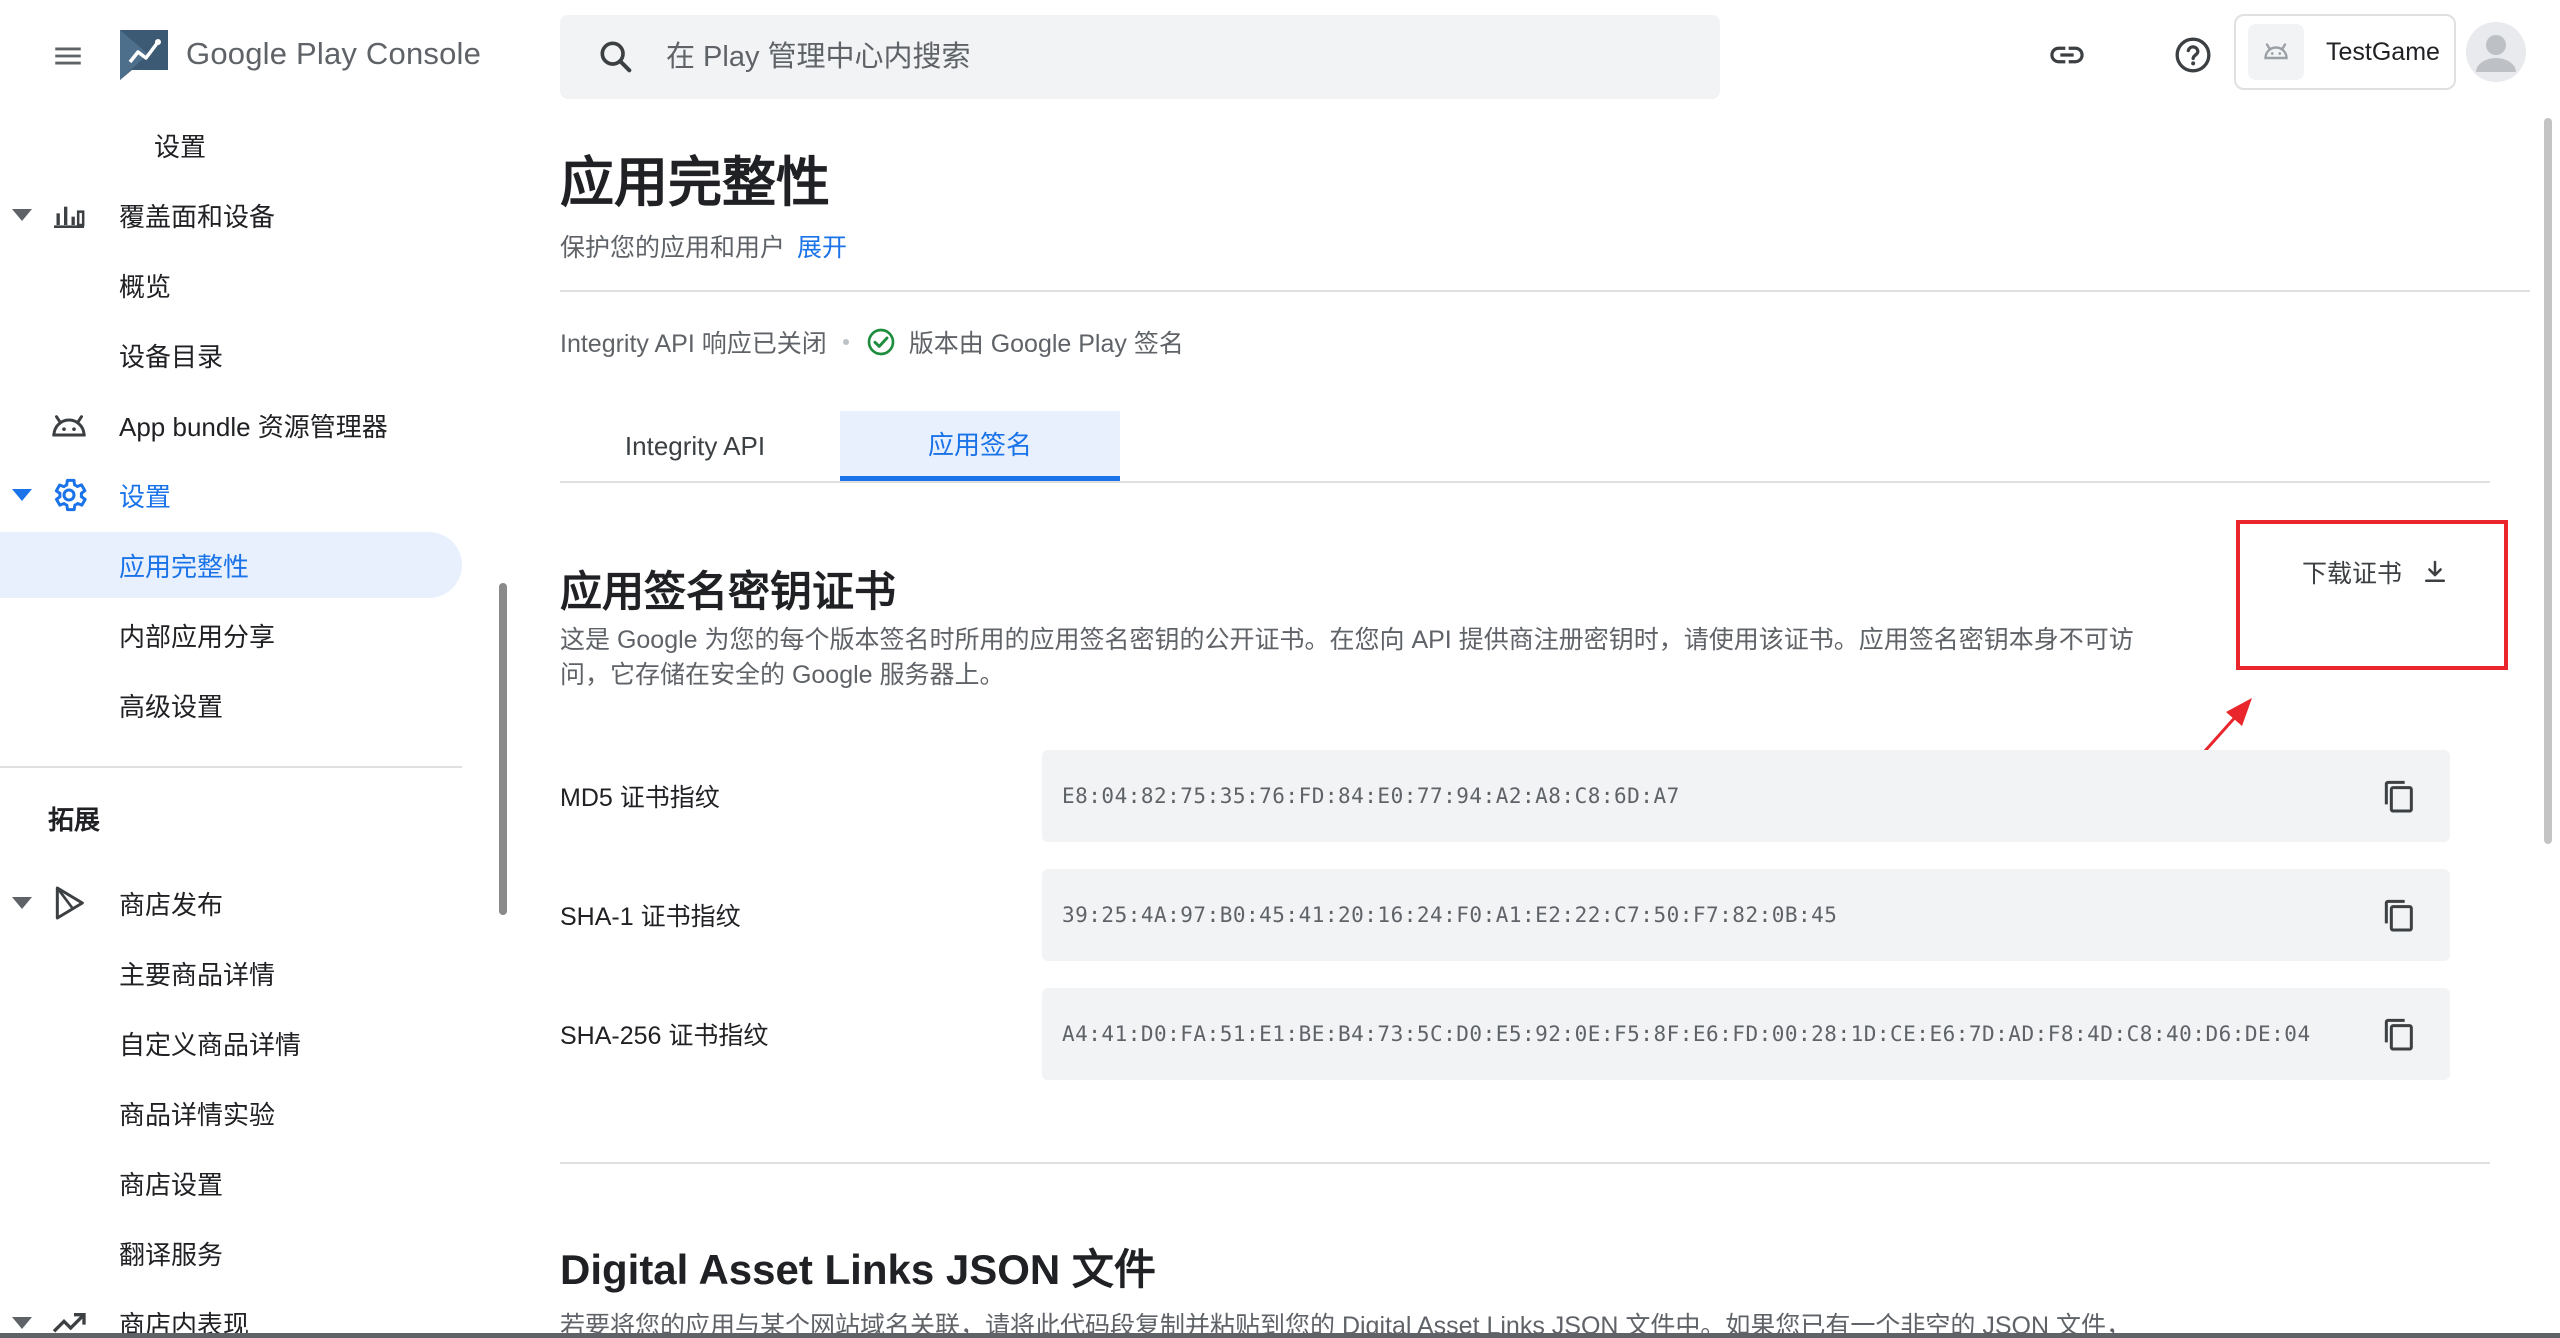  Describe the element at coordinates (1525, 1163) in the screenshot. I see `section-divider` at that location.